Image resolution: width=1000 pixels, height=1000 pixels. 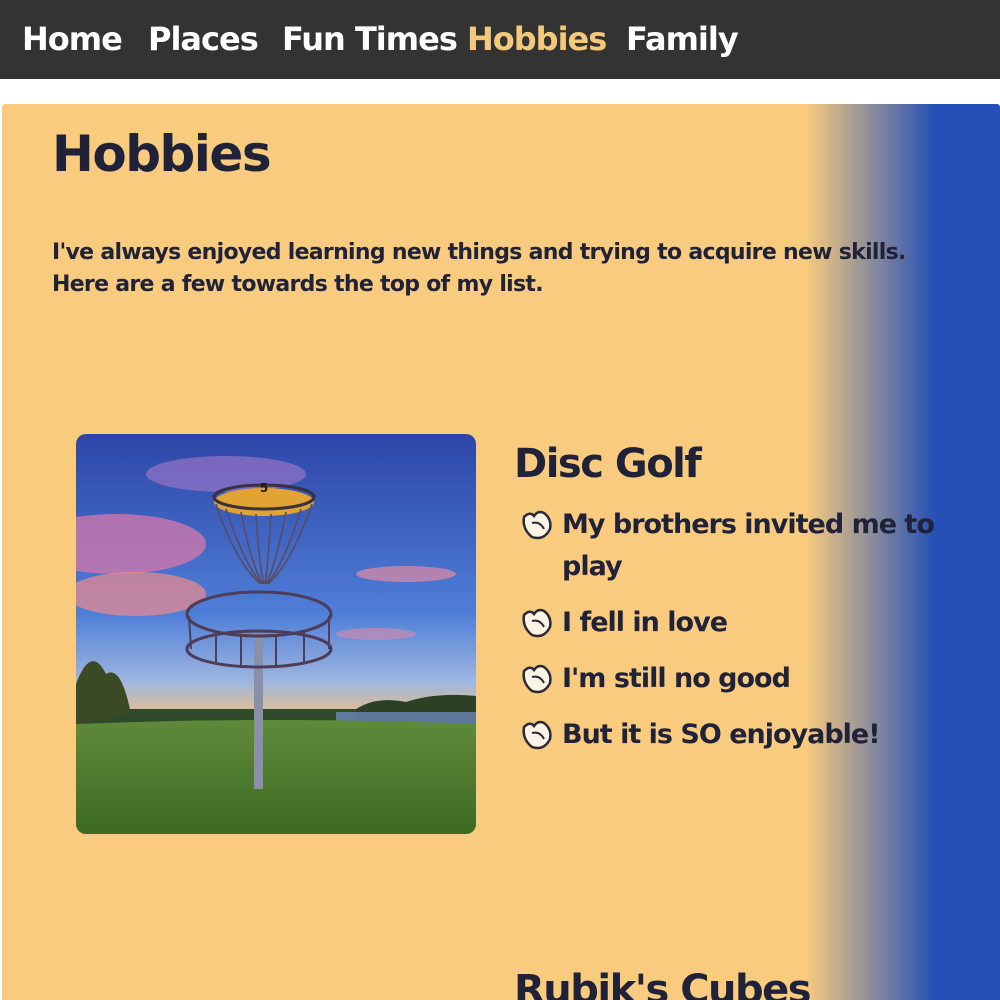 I want to click on list-item: I fell in love, so click(x=726, y=623).